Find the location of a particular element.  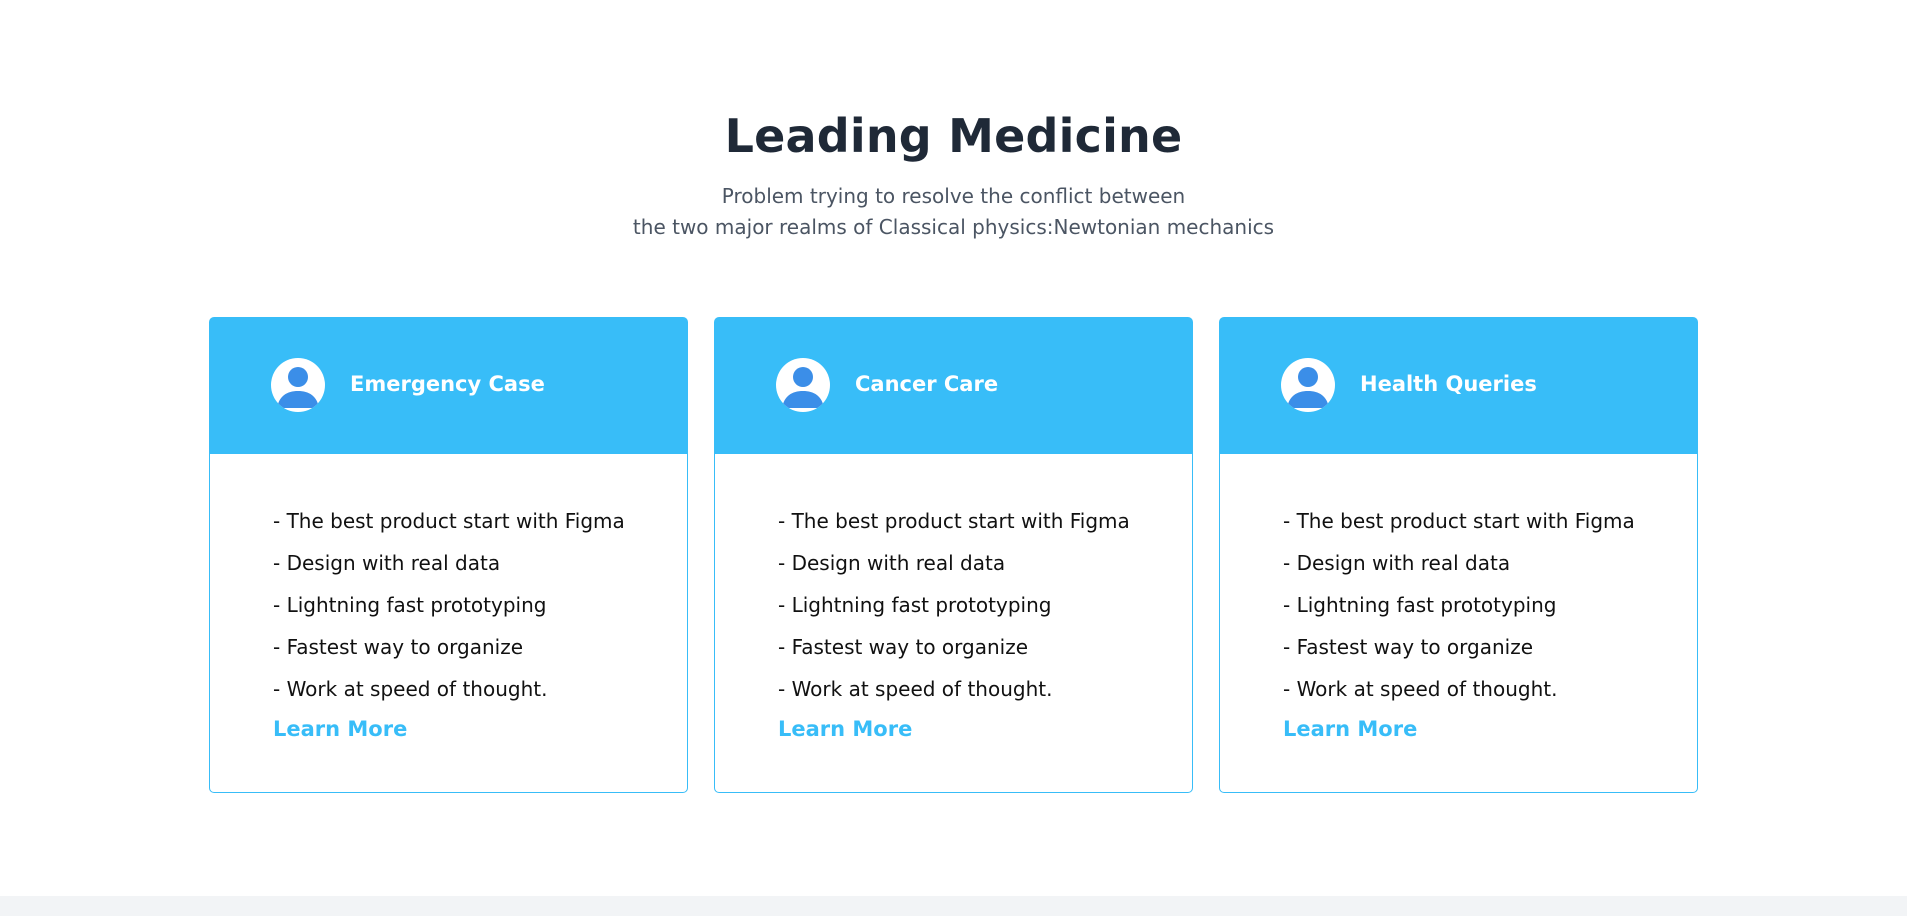

footer-strip is located at coordinates (953, 906).